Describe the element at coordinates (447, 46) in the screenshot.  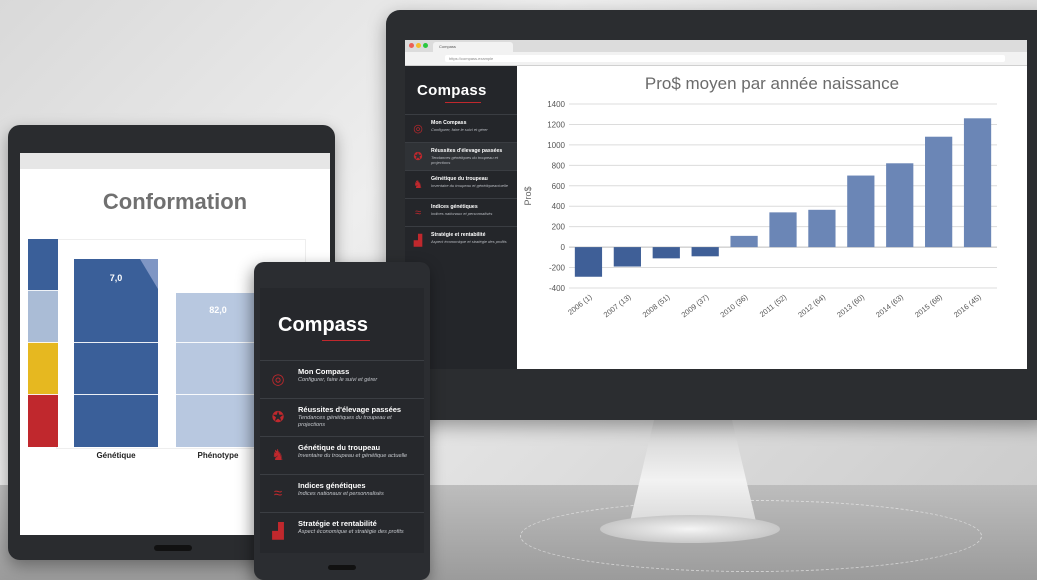
I see `browser-tab-label: Compass` at that location.